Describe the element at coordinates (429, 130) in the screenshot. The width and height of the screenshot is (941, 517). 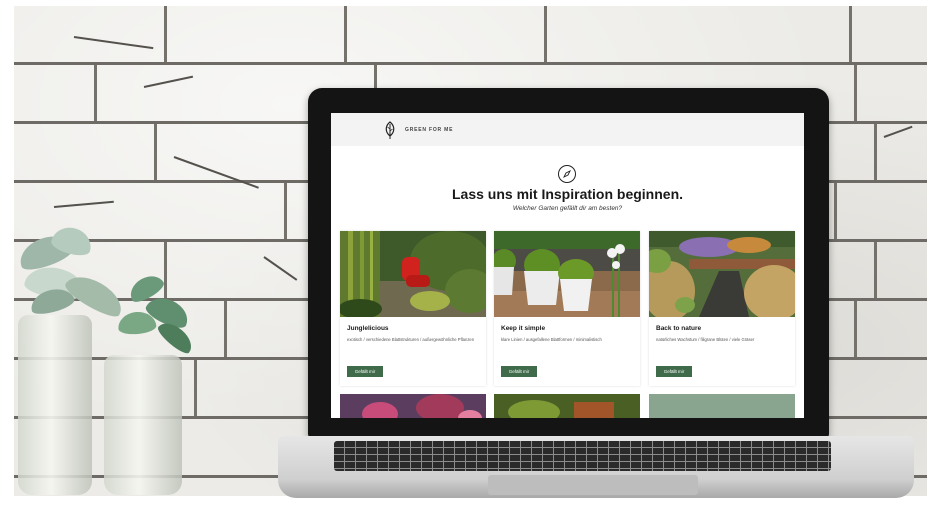
I see `brand-name: GREEN FOR ME` at that location.